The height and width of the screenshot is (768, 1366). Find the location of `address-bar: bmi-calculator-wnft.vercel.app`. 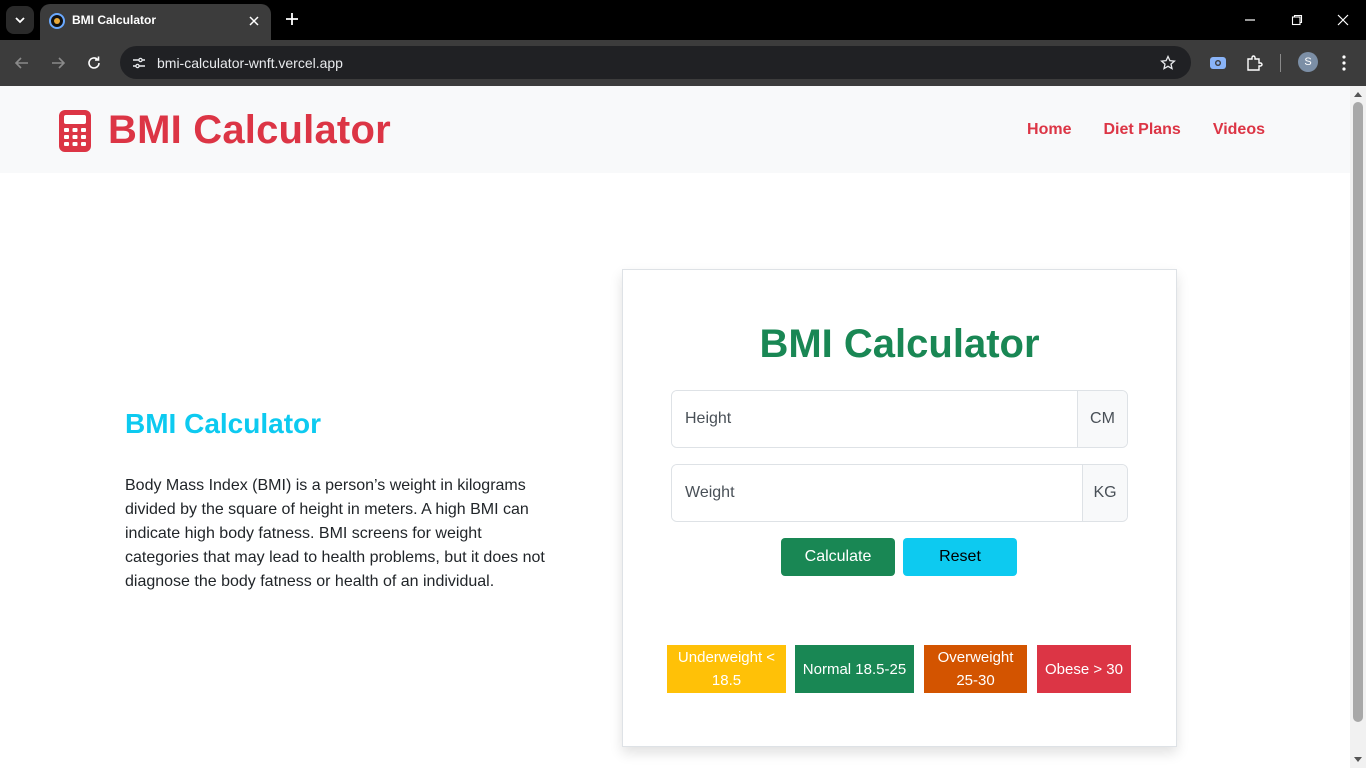

address-bar: bmi-calculator-wnft.vercel.app is located at coordinates (655, 62).